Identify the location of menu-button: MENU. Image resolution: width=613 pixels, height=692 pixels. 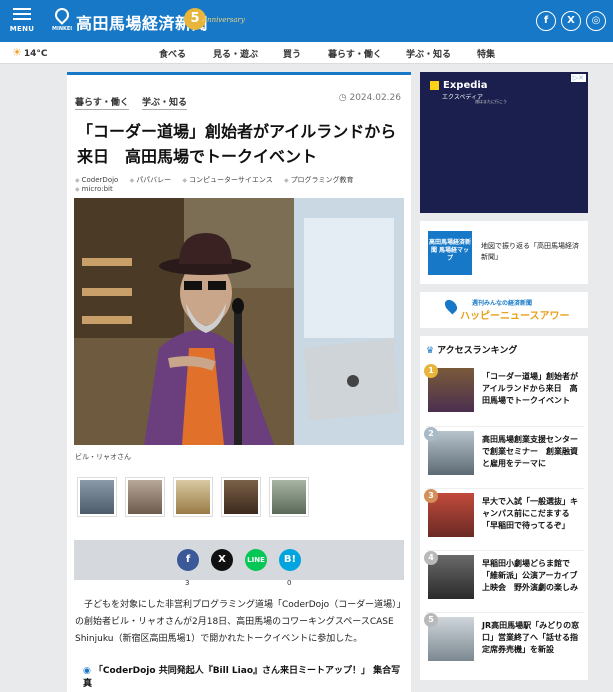
(22, 20).